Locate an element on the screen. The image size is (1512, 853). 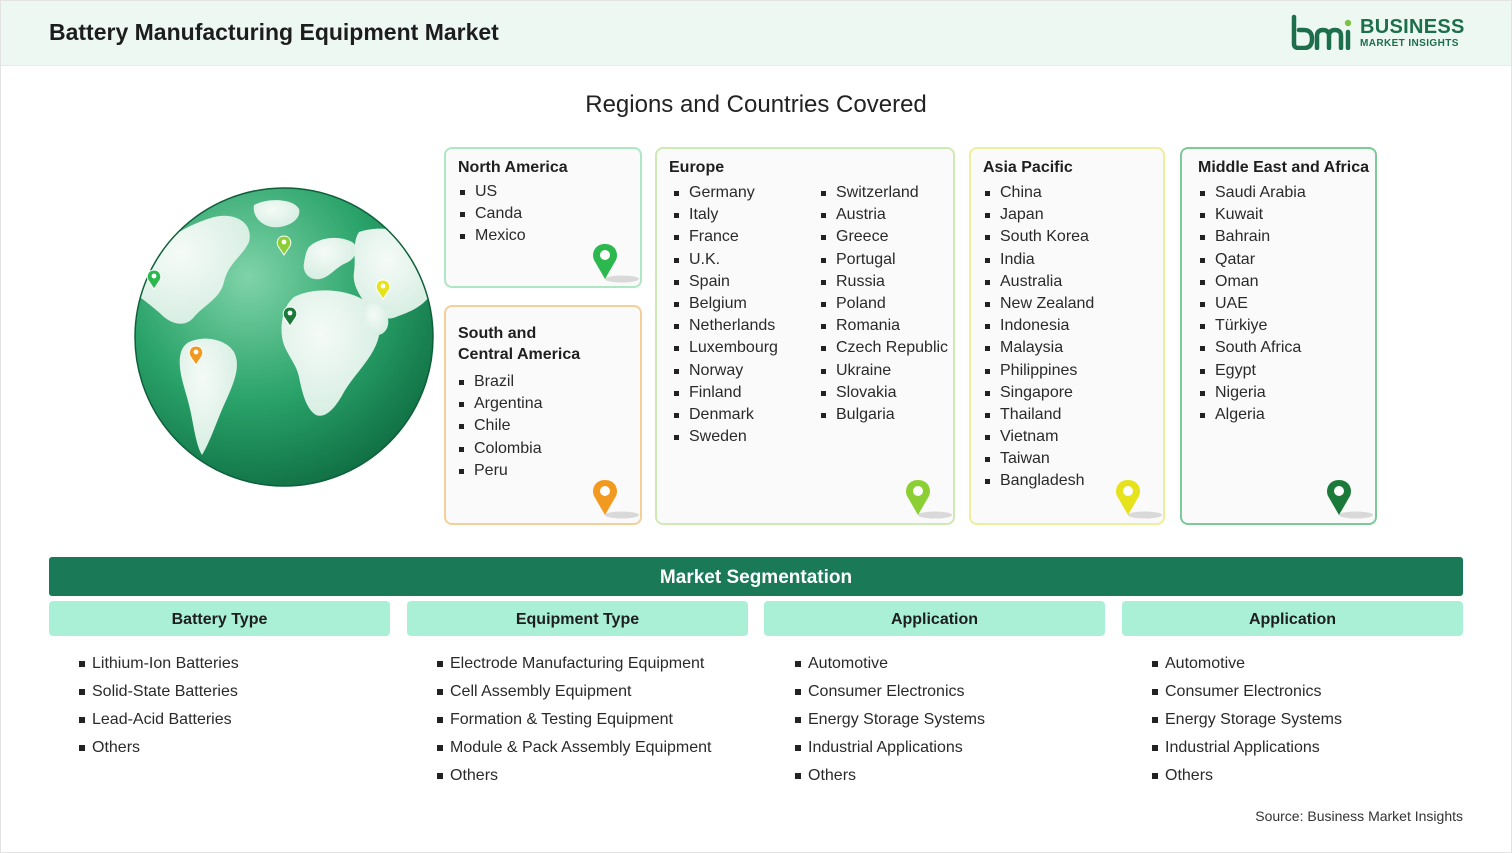
segment-item: Solid-State Batteries is located at coordinates (159, 694).